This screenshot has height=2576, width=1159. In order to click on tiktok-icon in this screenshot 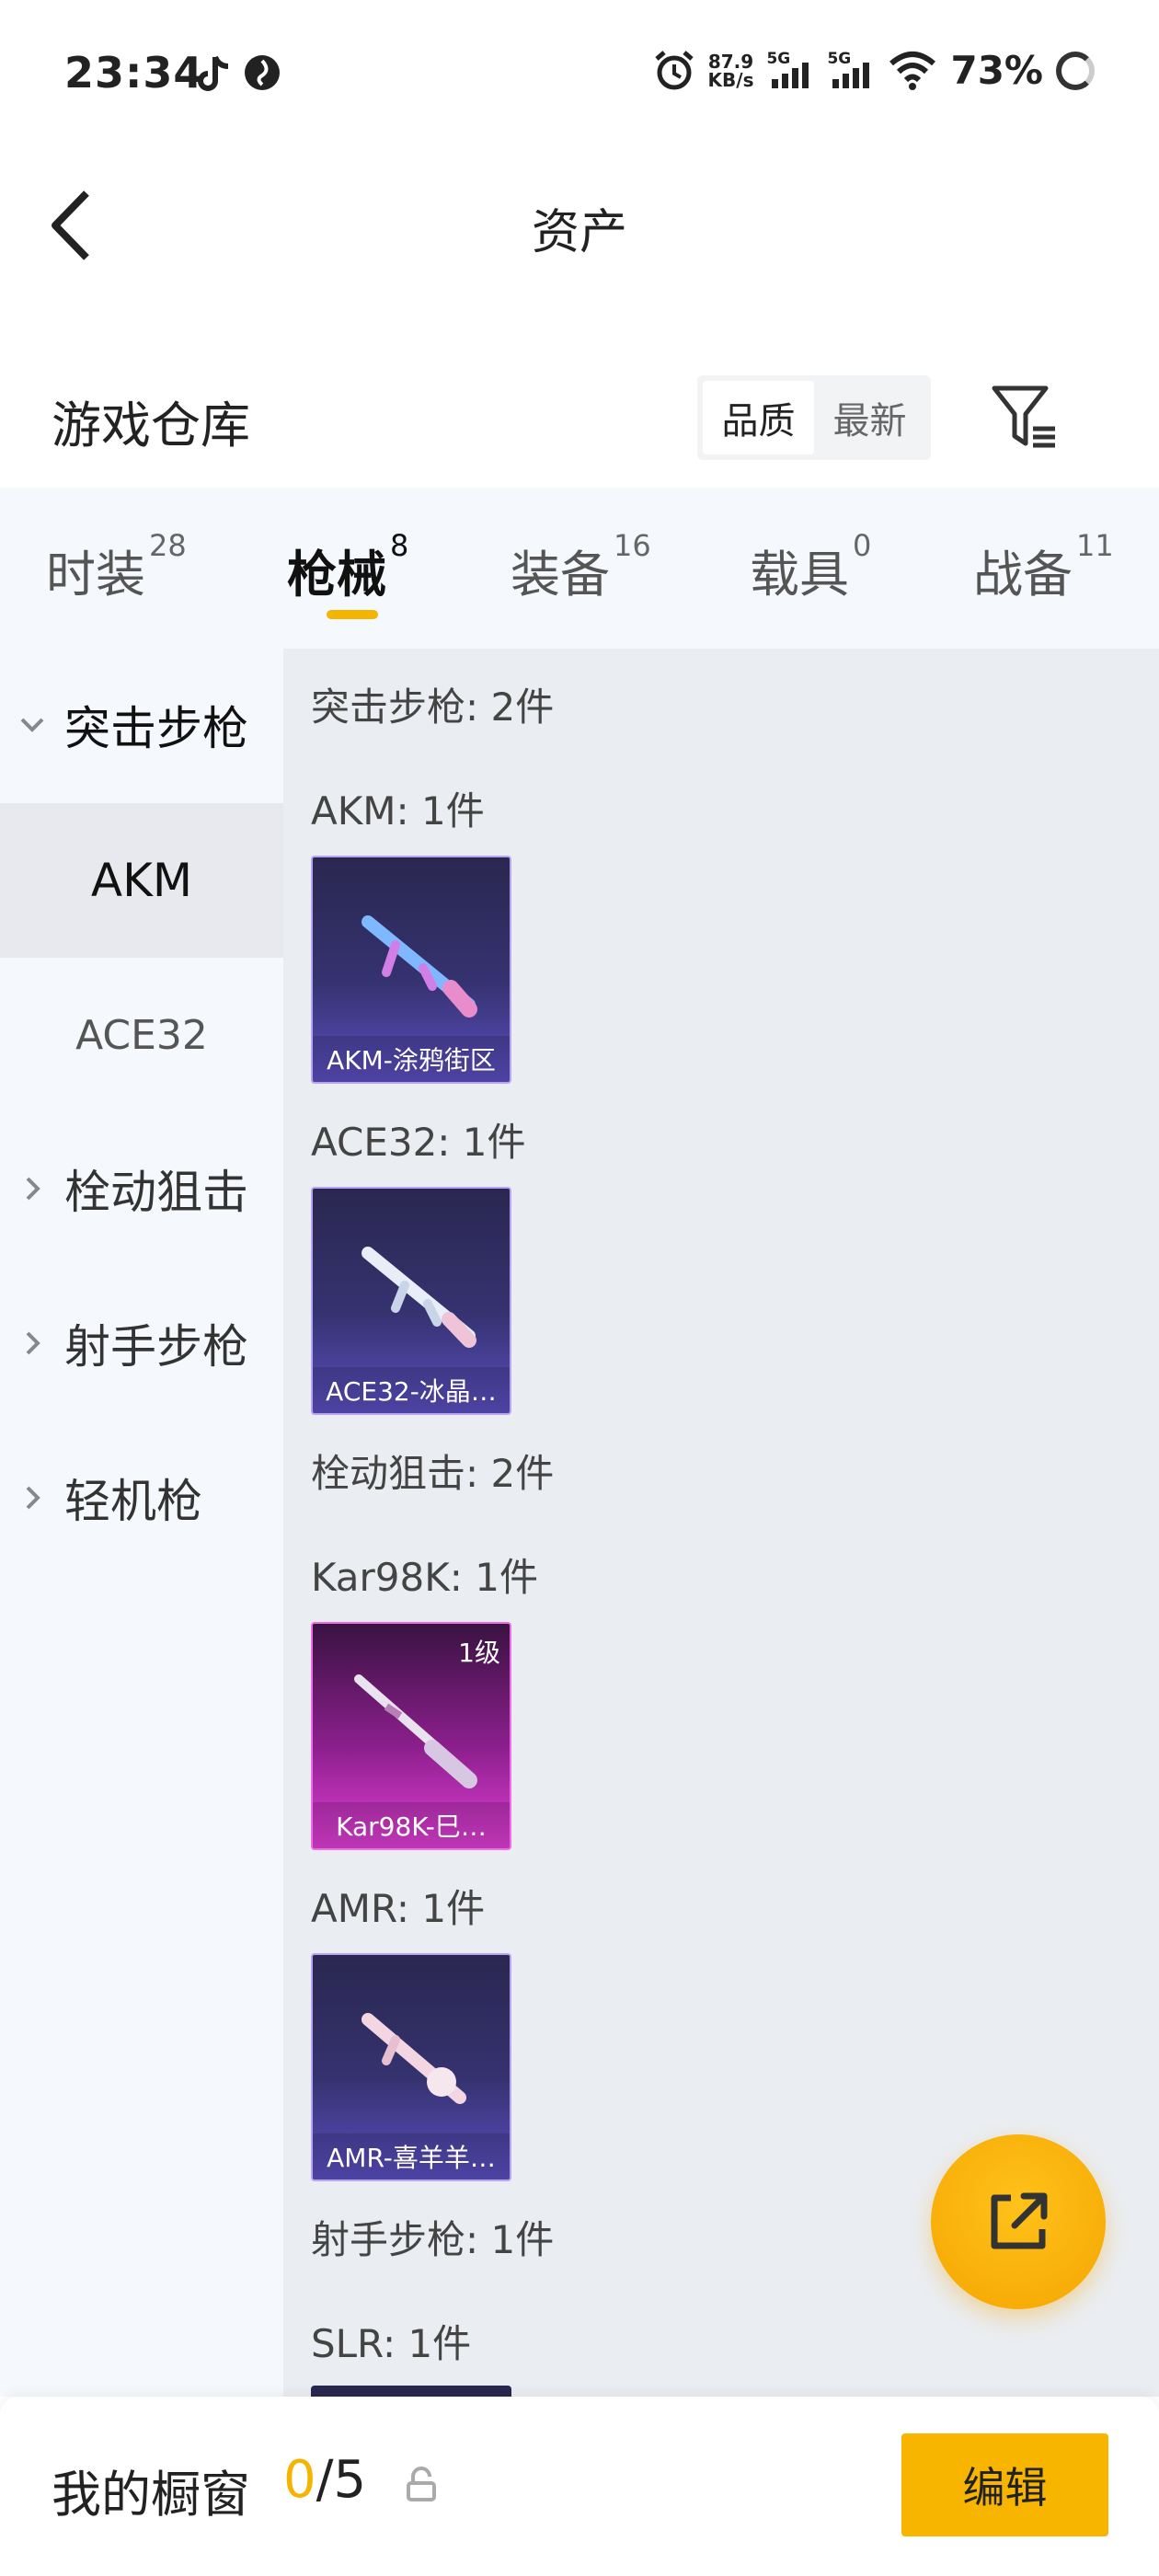, I will do `click(213, 73)`.